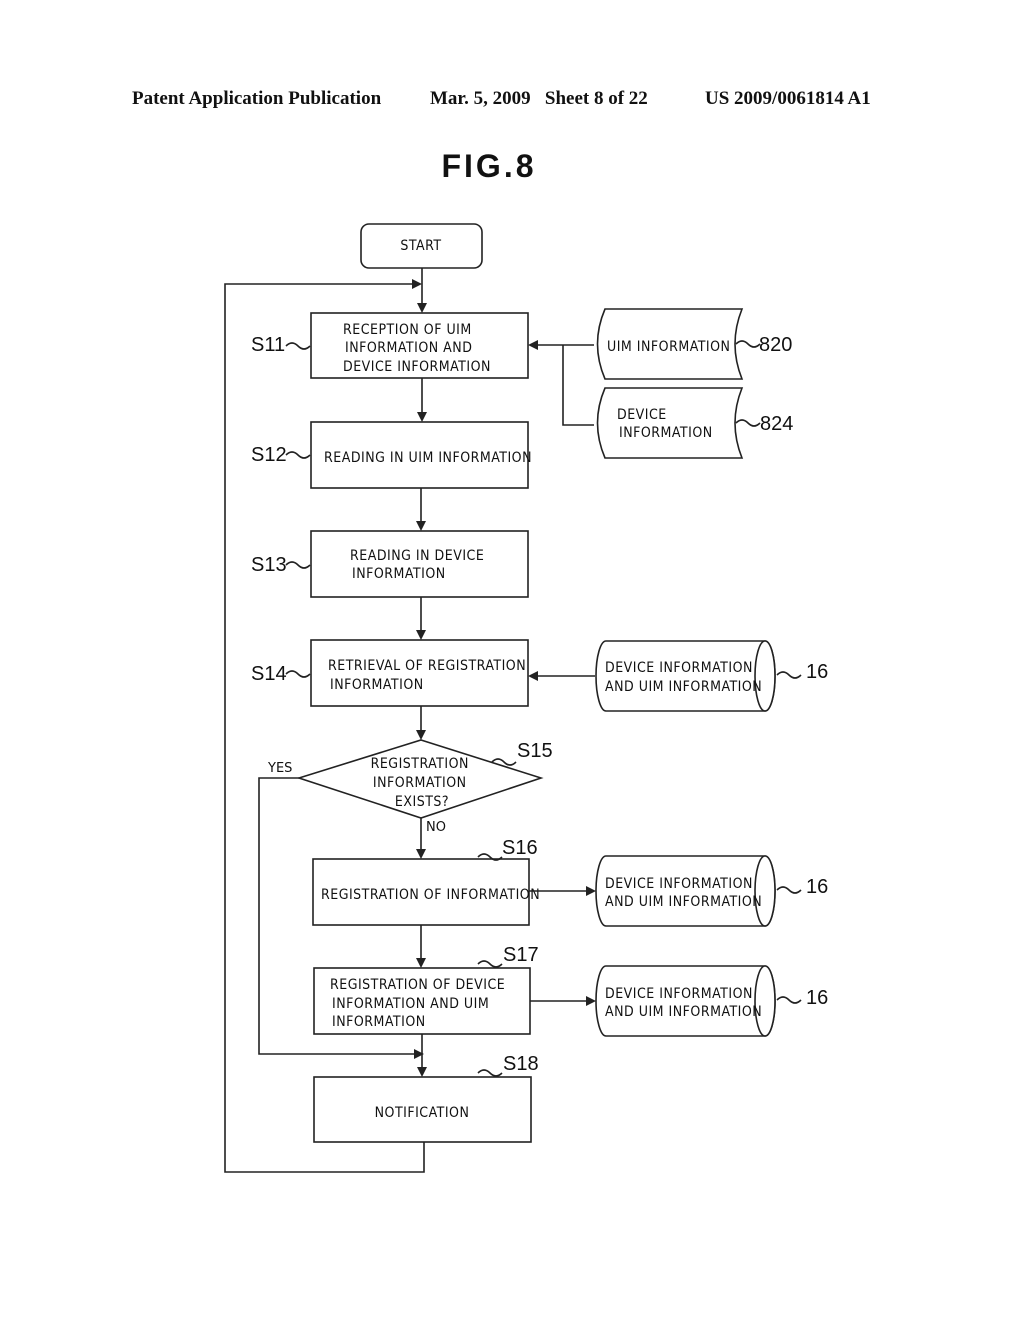 The height and width of the screenshot is (1320, 1024). Describe the element at coordinates (775, 345) in the screenshot. I see `ref-820: 820` at that location.